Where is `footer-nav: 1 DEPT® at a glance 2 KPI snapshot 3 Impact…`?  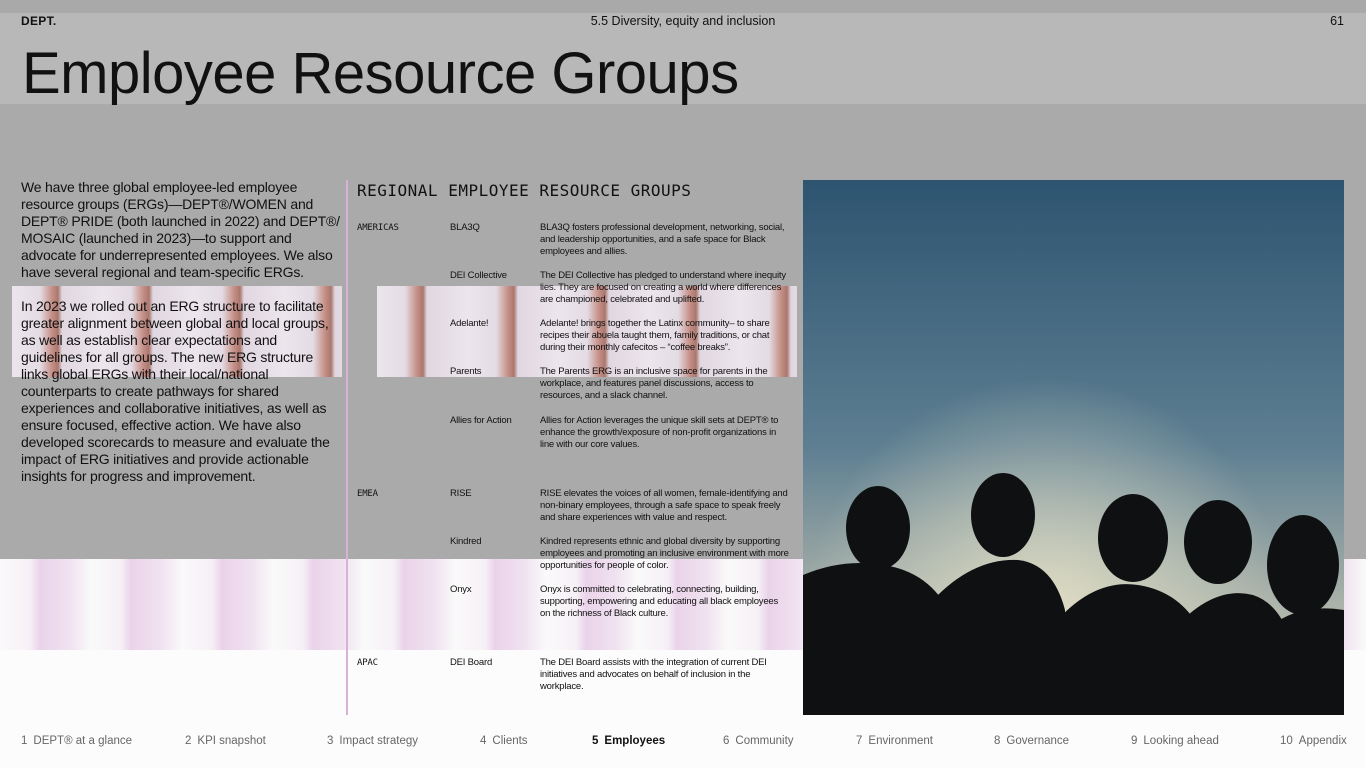
footer-nav: 1 DEPT® at a glance 2 KPI snapshot 3 Impact… is located at coordinates (683, 743).